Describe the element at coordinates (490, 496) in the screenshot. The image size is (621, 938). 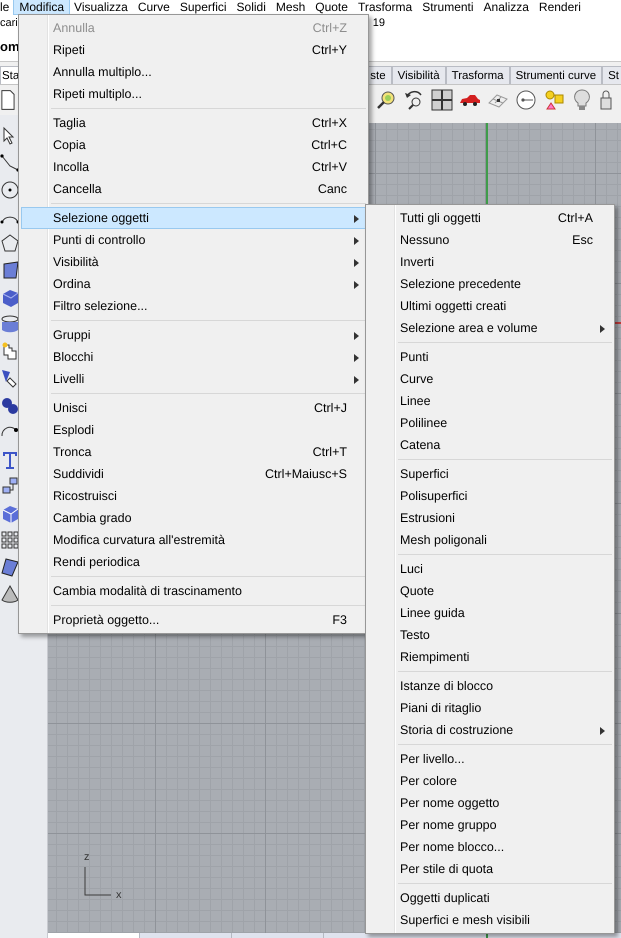
I see `menu-item: Polisuperfici` at that location.